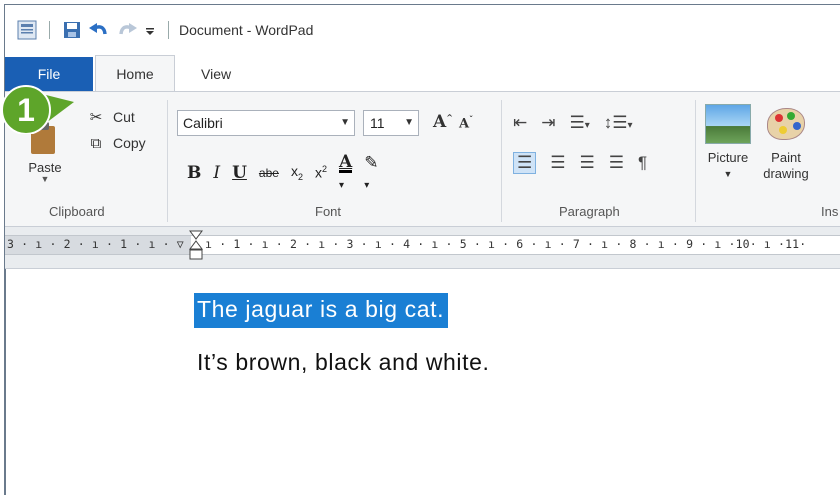 The height and width of the screenshot is (495, 840). I want to click on clipboard-group-label: Clipboard, so click(77, 211).